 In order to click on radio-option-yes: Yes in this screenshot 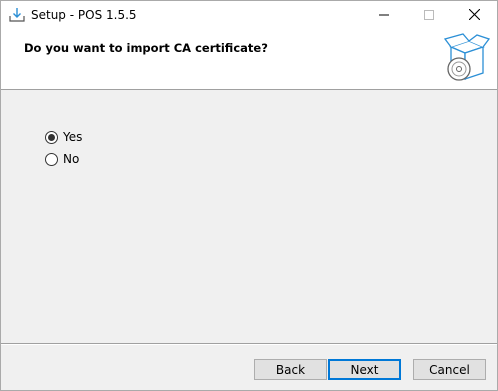, I will do `click(63, 137)`.